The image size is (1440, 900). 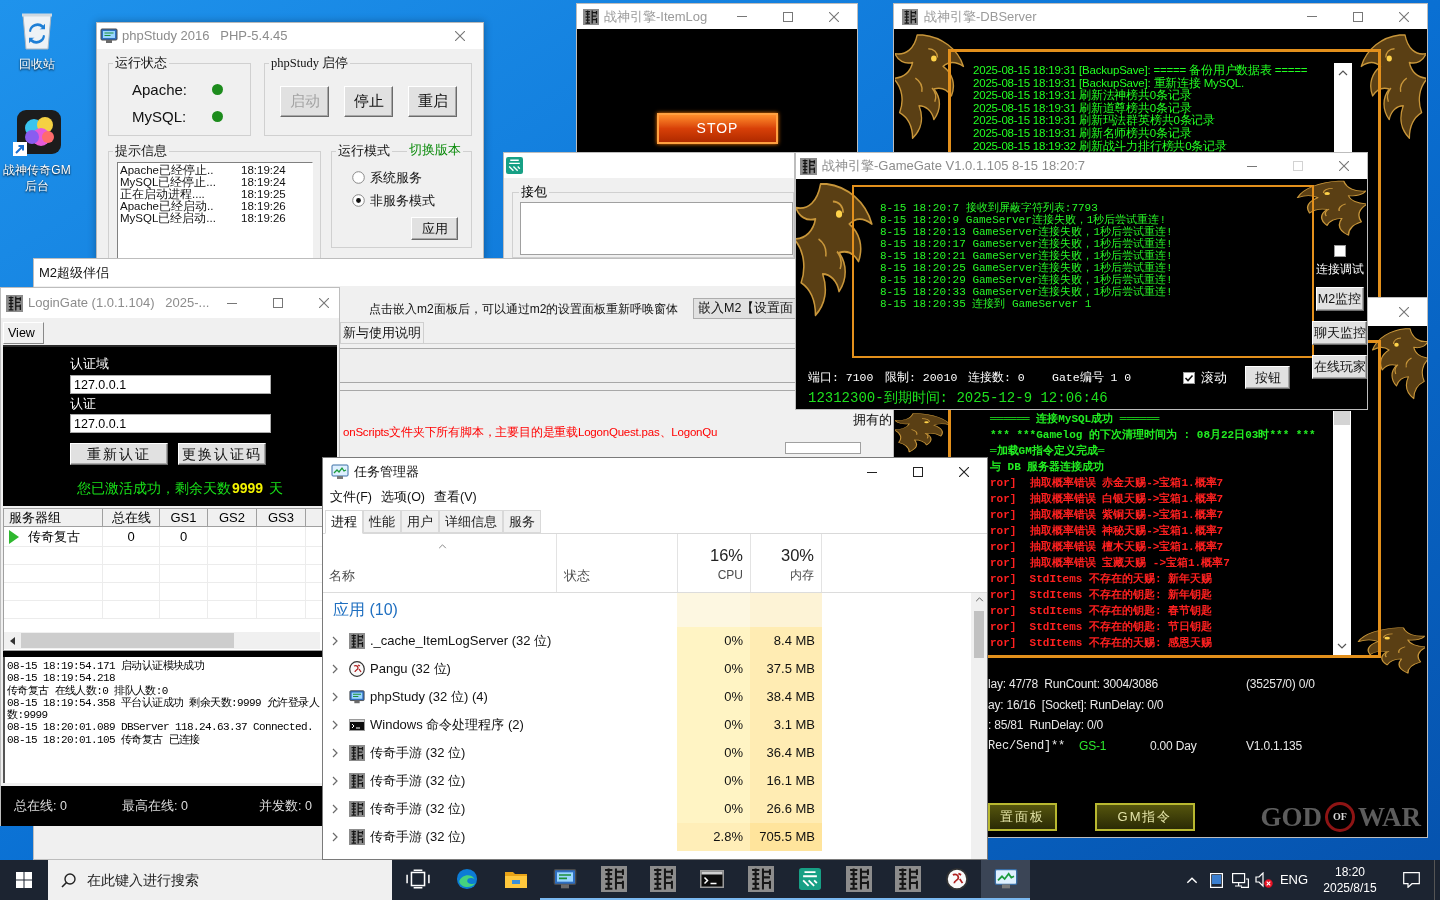 I want to click on process-name: phpStudy (32 位) (4), so click(x=429, y=697).